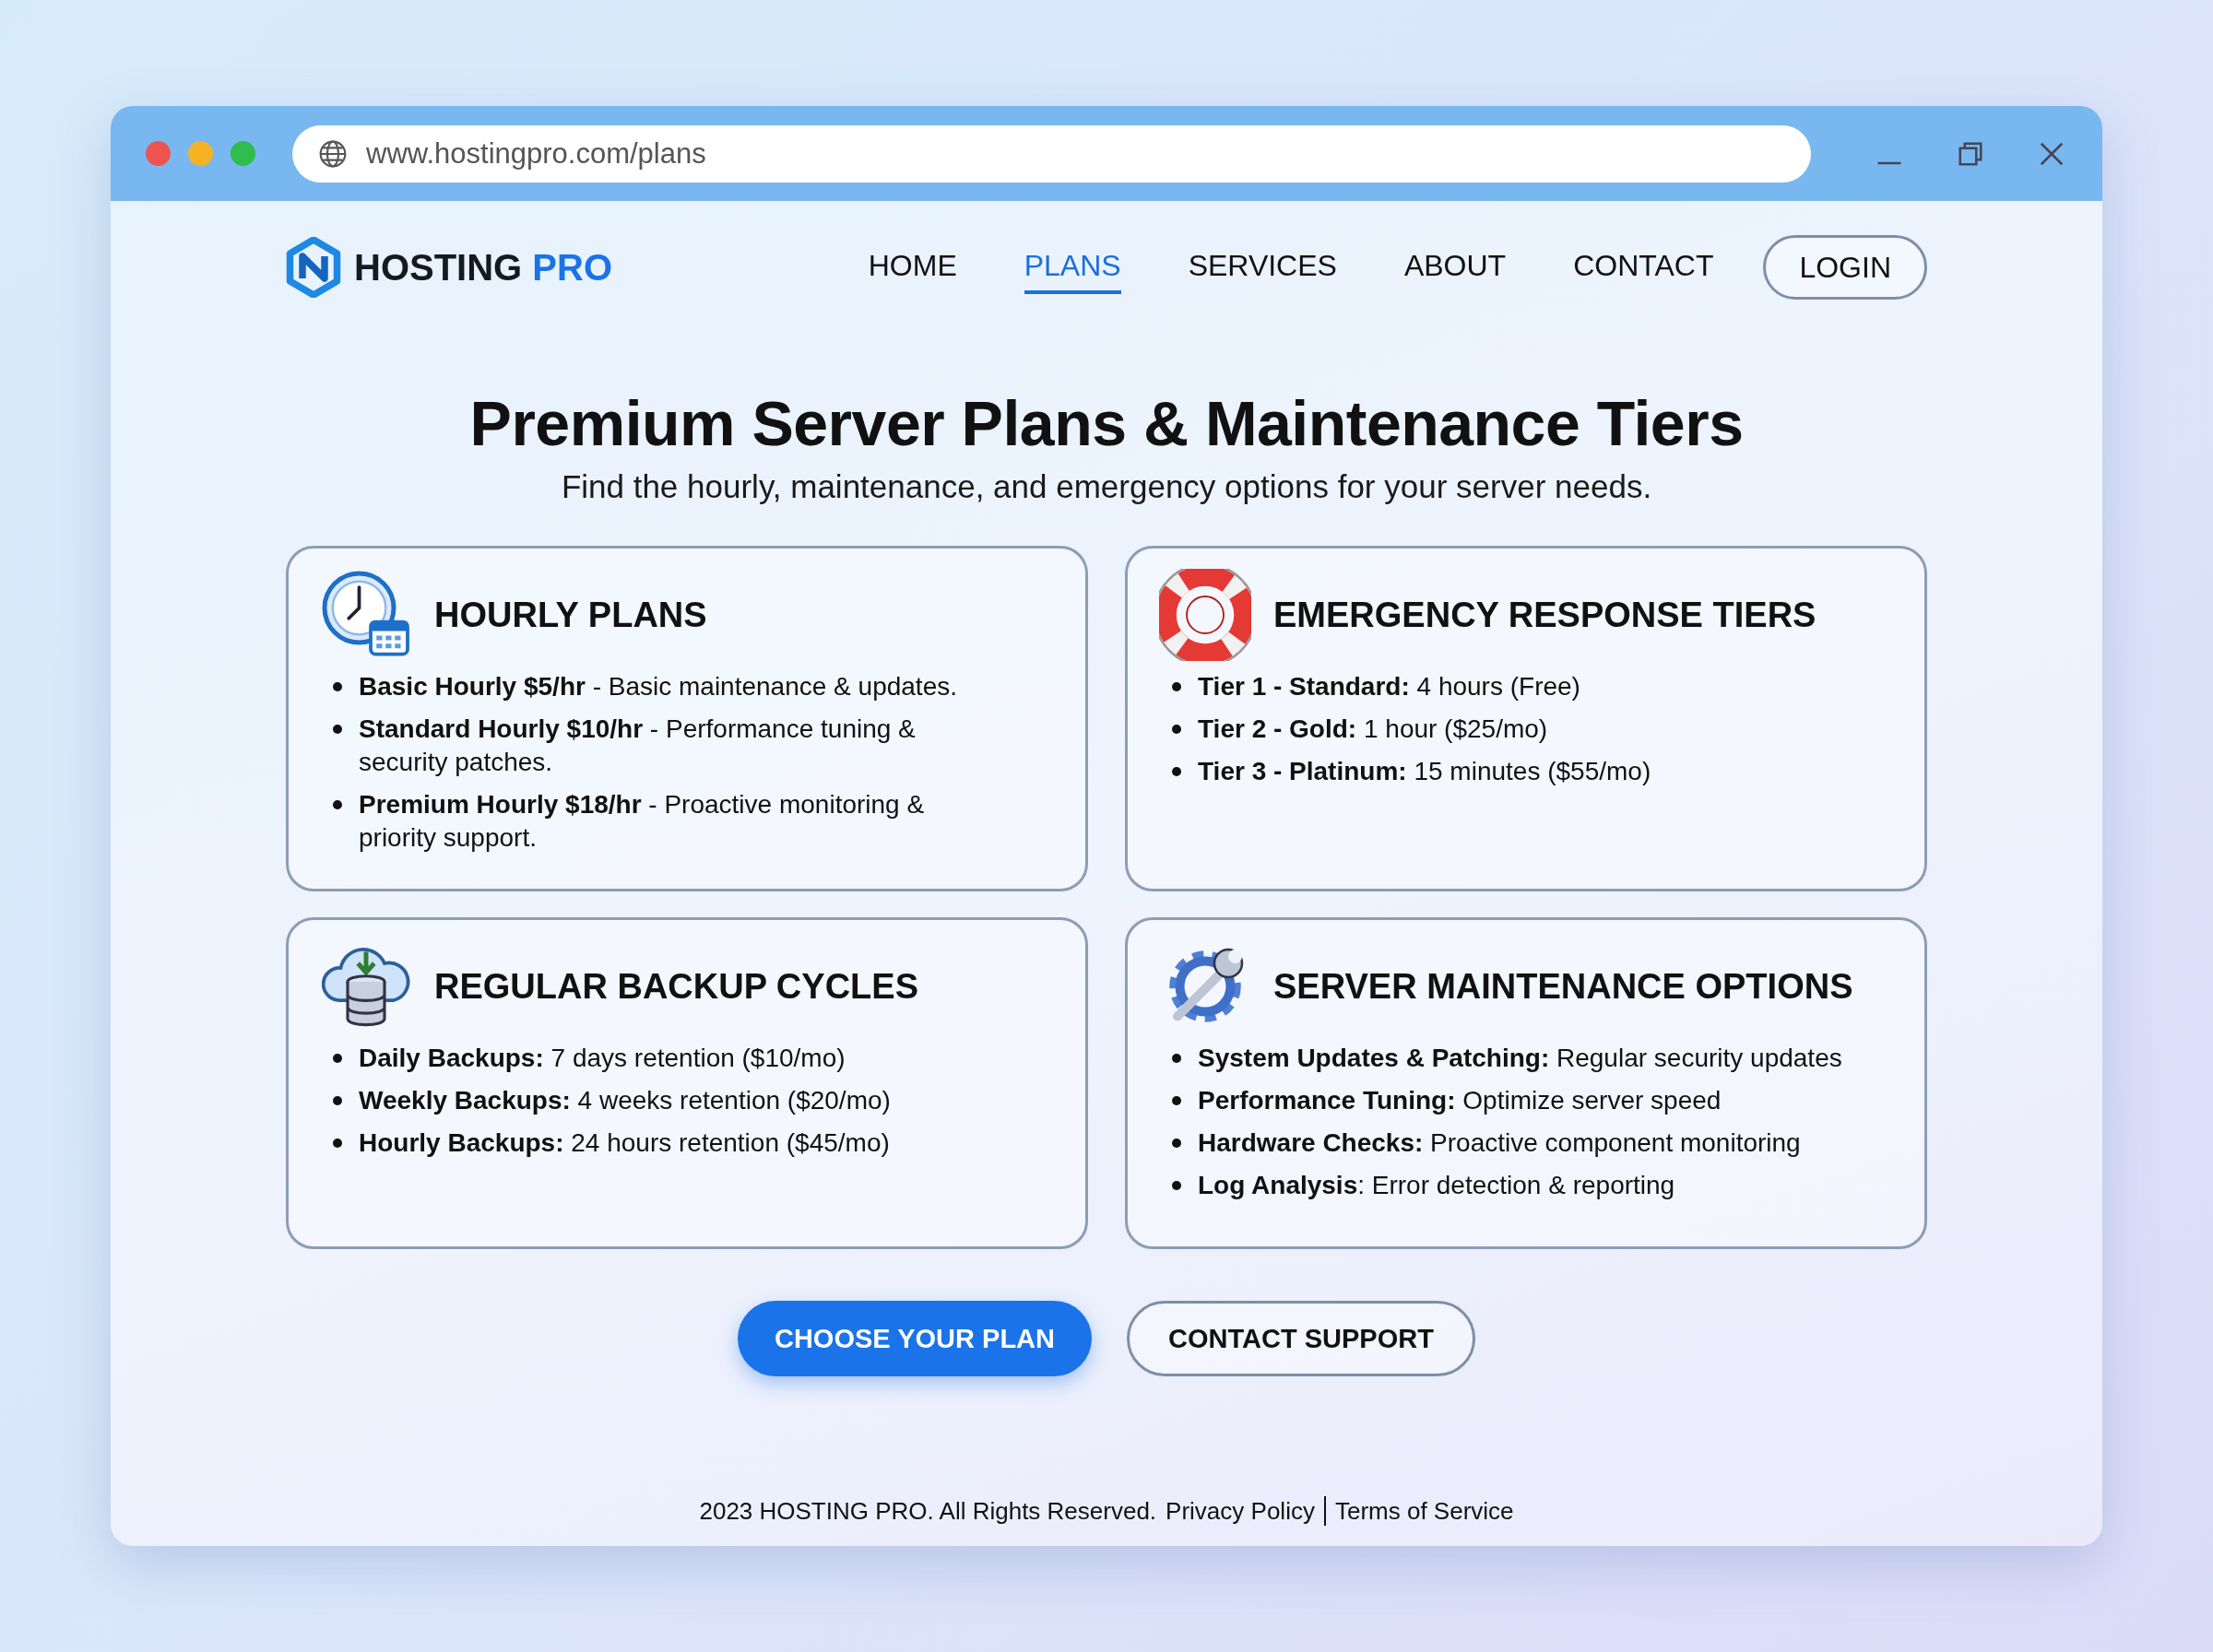 The image size is (2213, 1652). I want to click on list-item-text: Hardware Checks: Proactive component monitoring, so click(1499, 1143).